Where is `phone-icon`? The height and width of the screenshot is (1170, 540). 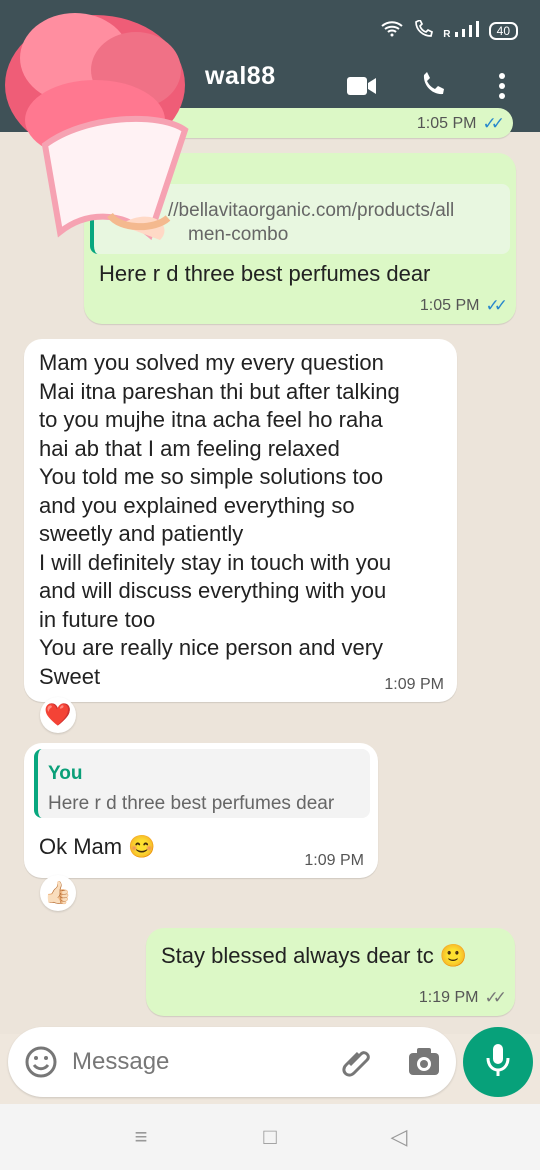
phone-icon is located at coordinates (432, 88).